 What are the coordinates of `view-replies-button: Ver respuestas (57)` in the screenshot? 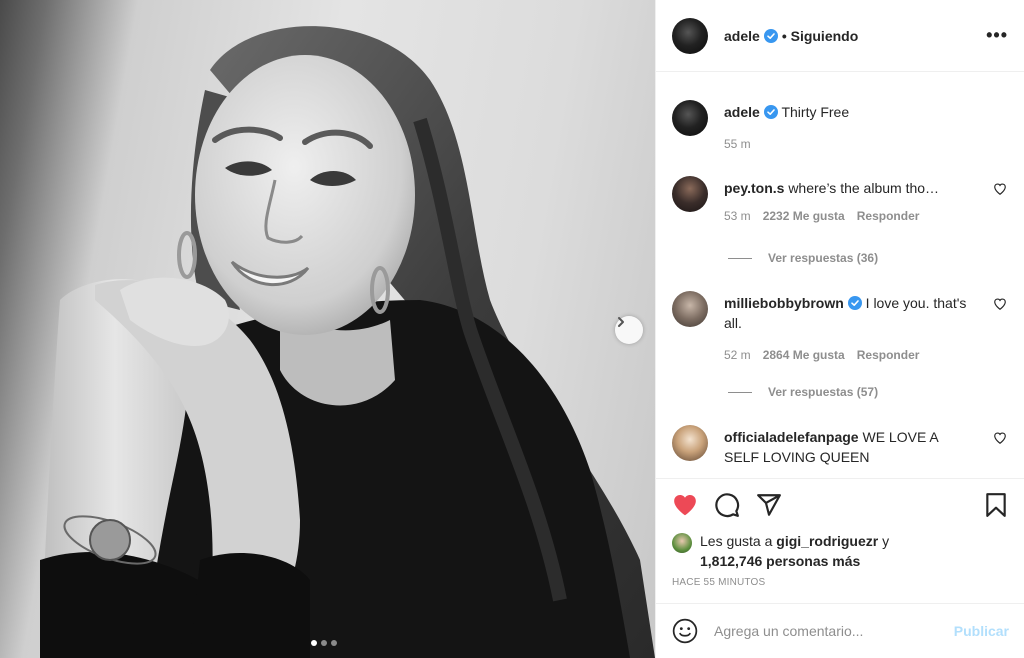 It's located at (803, 392).